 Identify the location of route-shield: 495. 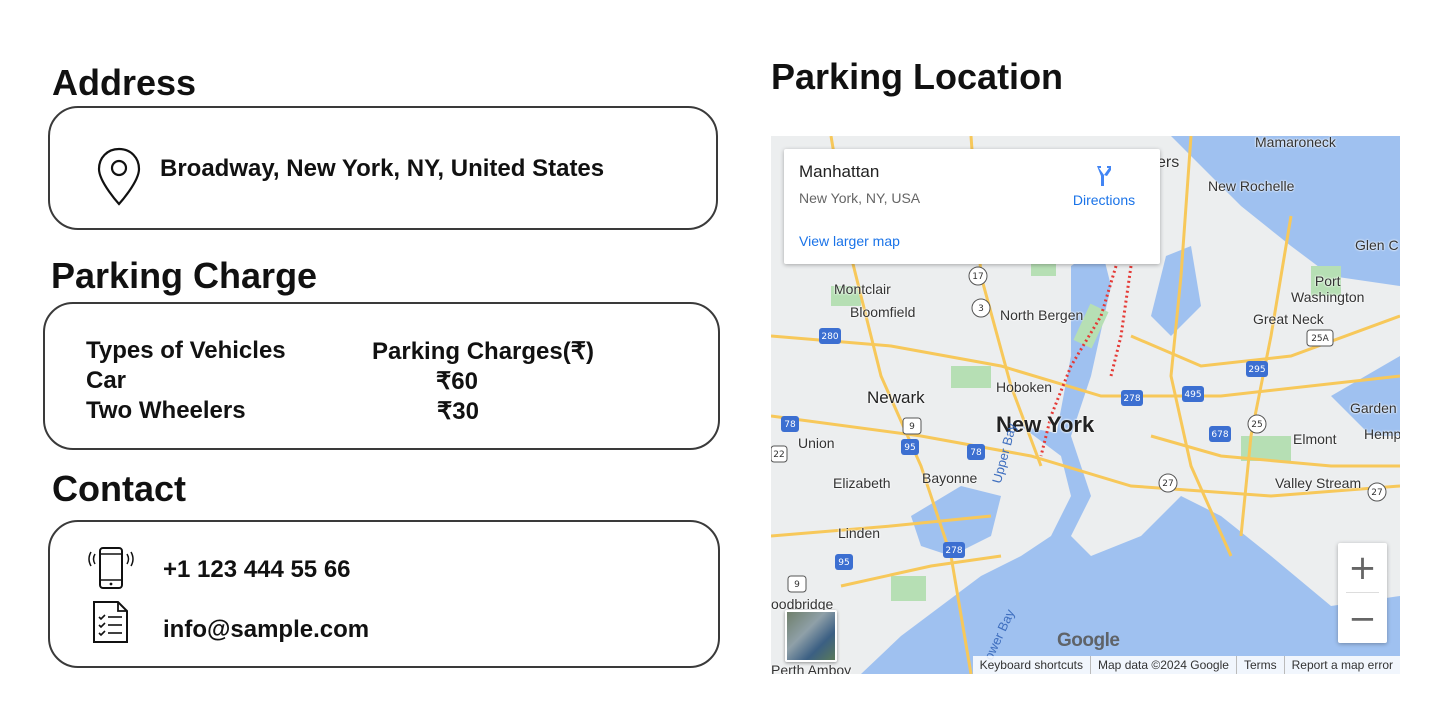
(1193, 394).